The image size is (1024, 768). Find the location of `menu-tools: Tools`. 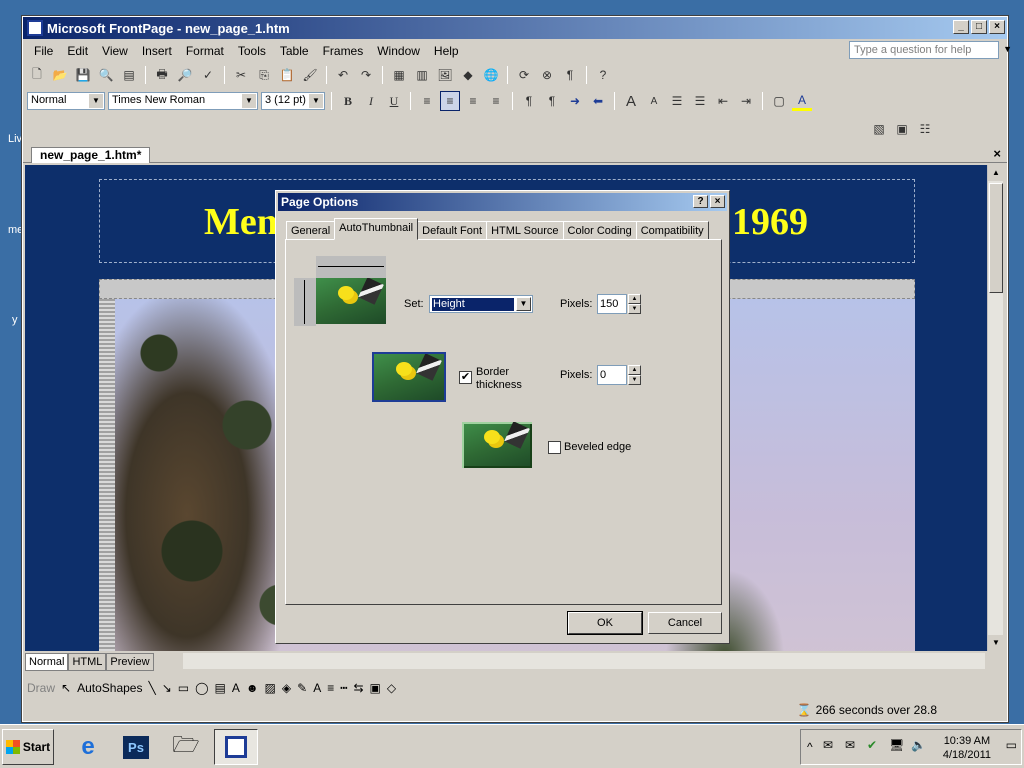

menu-tools: Tools is located at coordinates (252, 51).